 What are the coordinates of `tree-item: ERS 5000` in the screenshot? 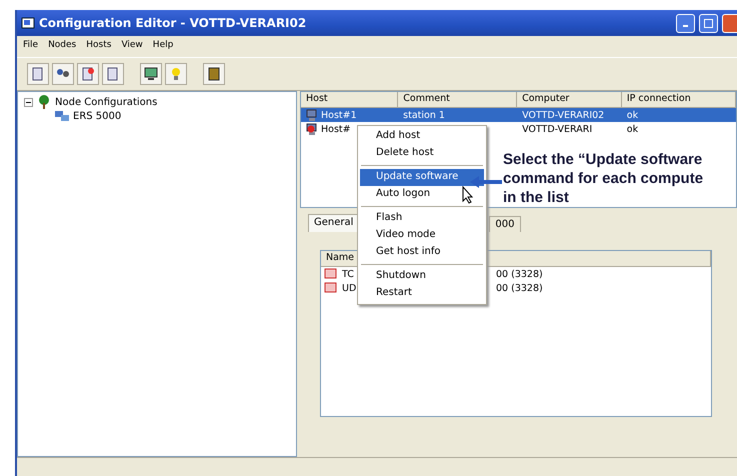 It's located at (97, 116).